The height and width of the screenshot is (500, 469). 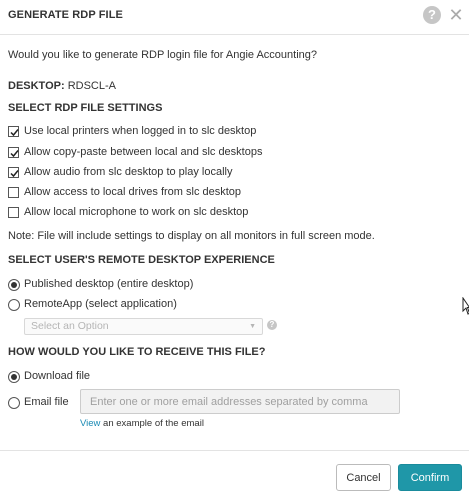 I want to click on dialog-header: GENERATE RDP FILE ? ✕, so click(x=234, y=17).